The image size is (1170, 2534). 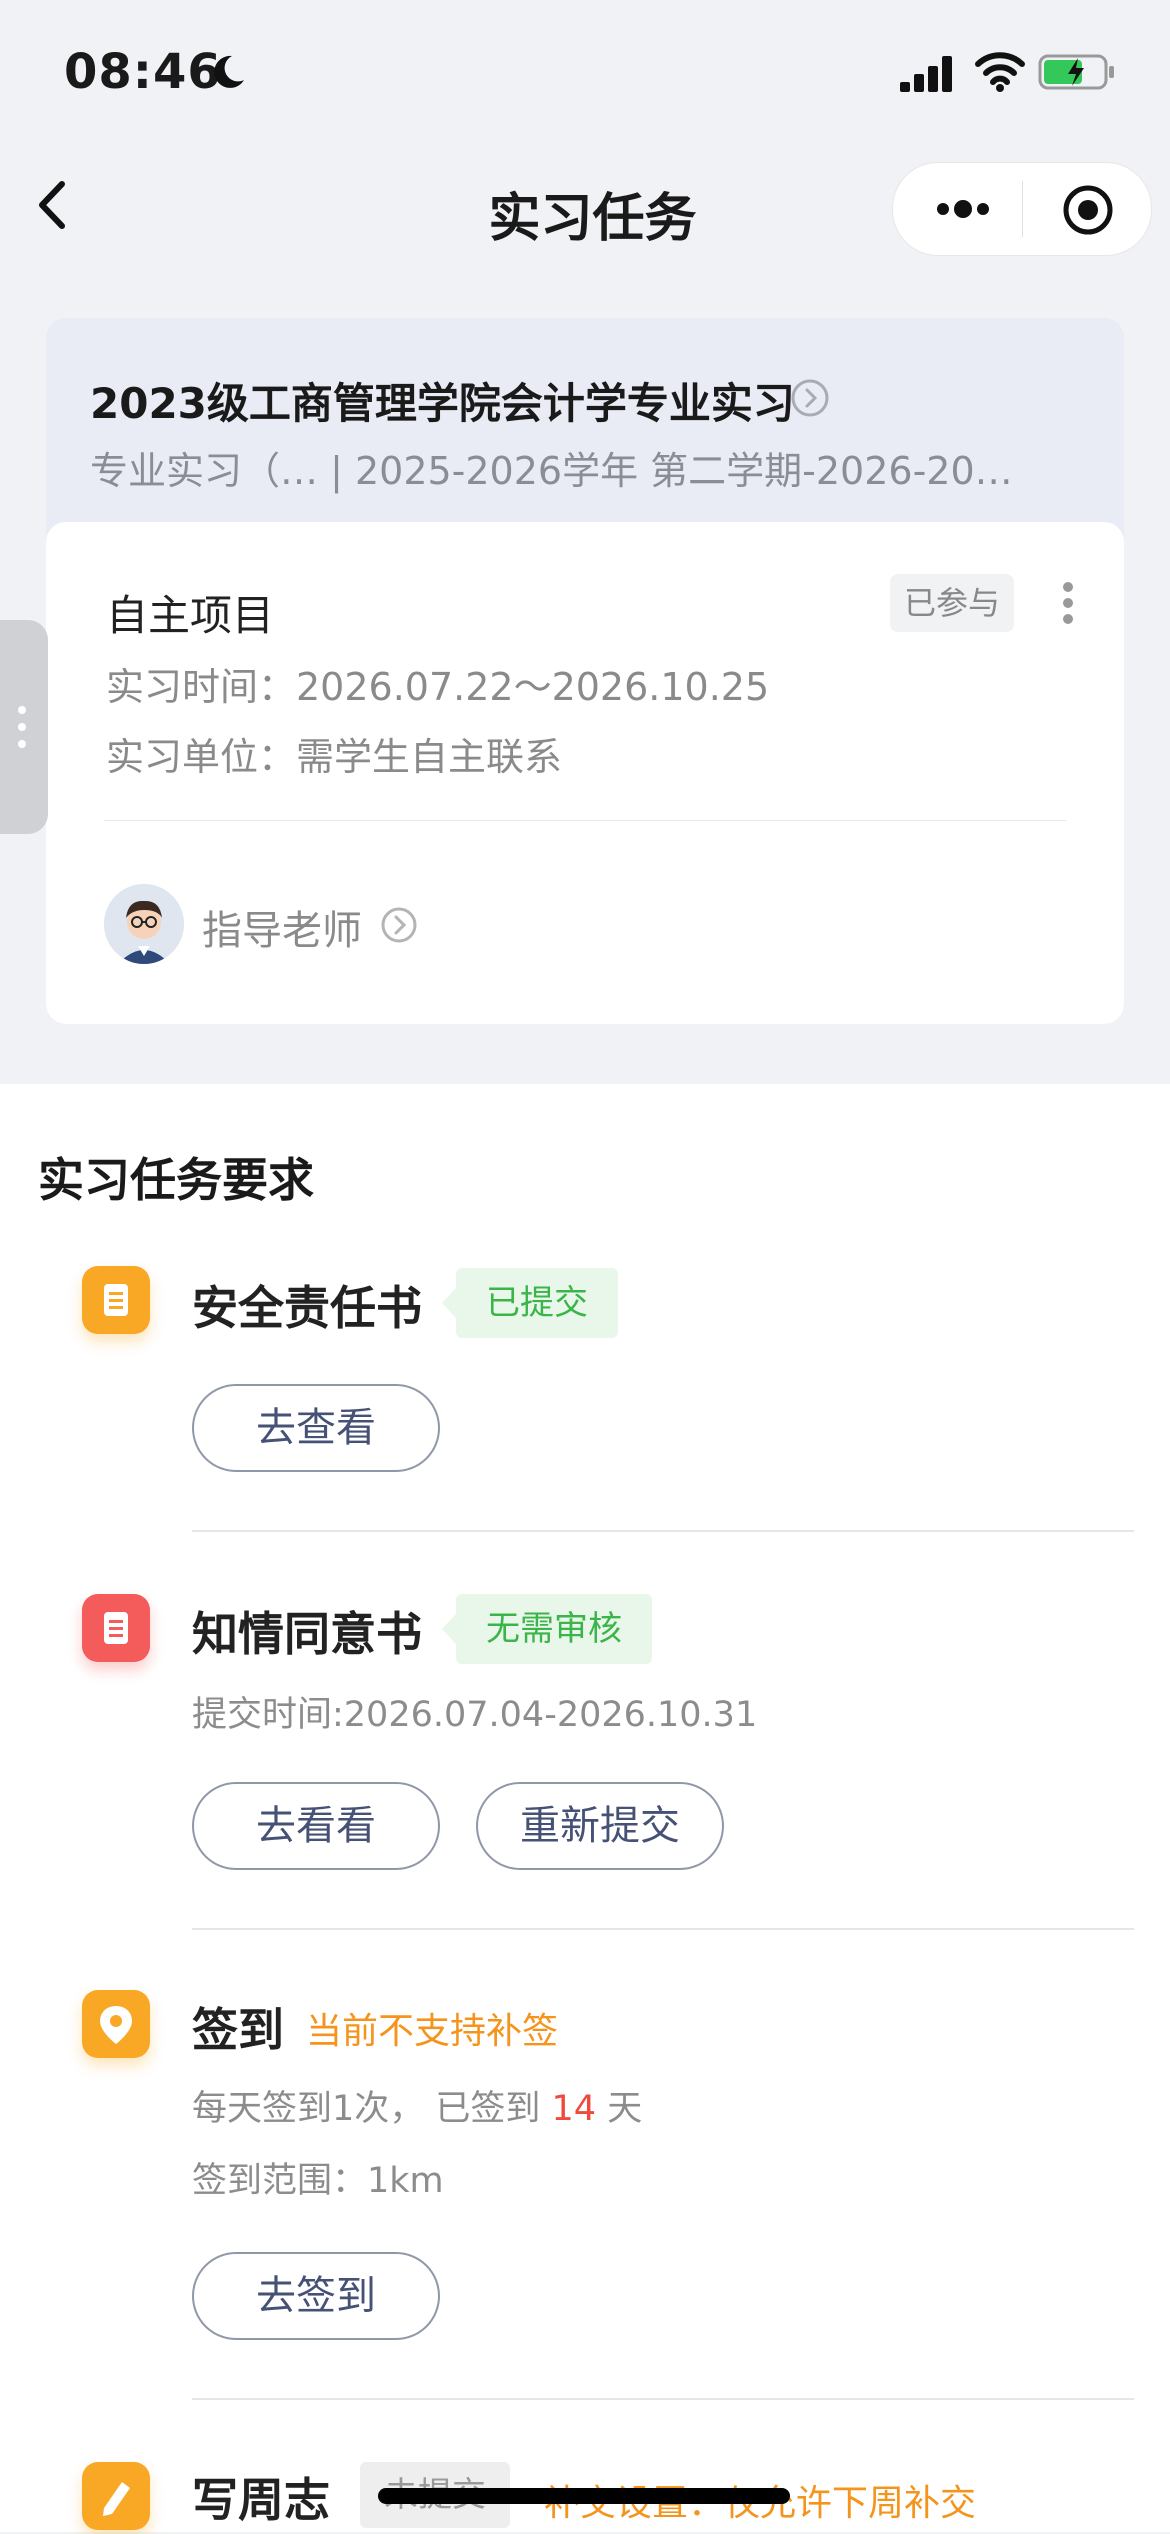 What do you see at coordinates (547, 1629) in the screenshot?
I see `status-tag: 无需审核` at bounding box center [547, 1629].